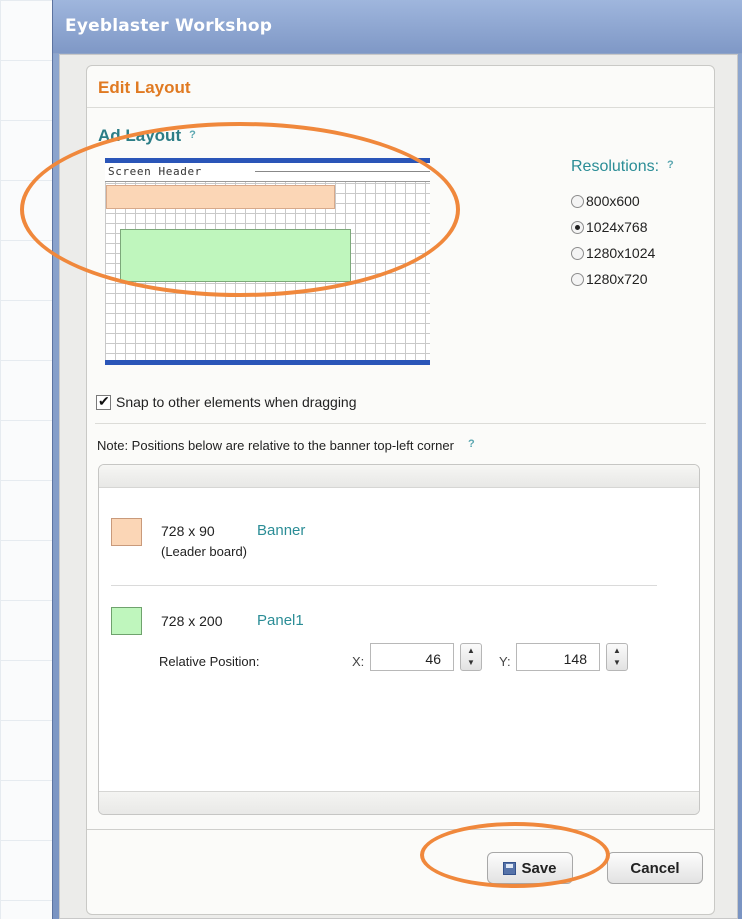  I want to click on resolutions-heading: Resolutions:?, so click(622, 167).